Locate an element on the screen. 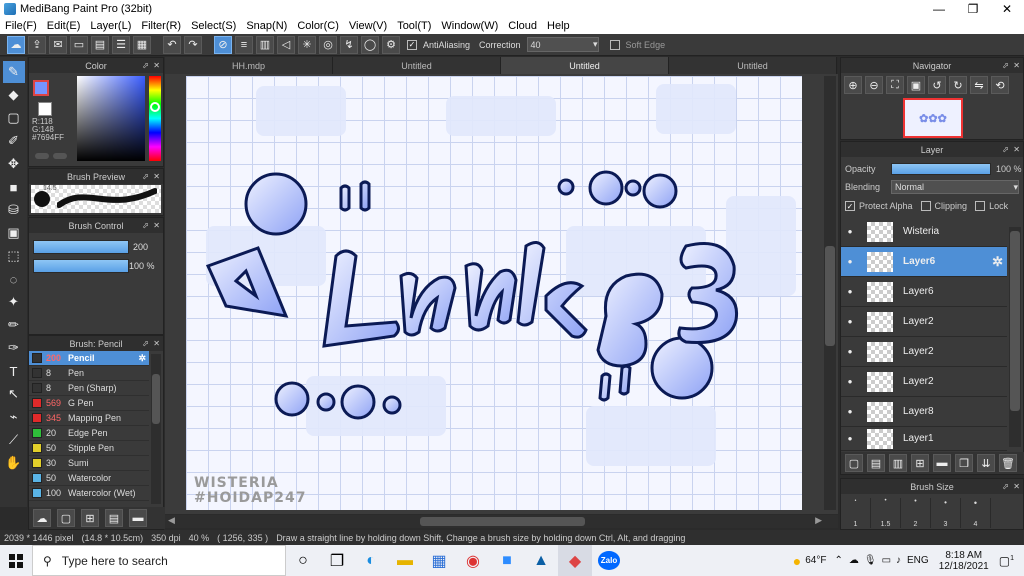 The width and height of the screenshot is (1024, 576). correction-select: 40 ▾ is located at coordinates (562, 44).